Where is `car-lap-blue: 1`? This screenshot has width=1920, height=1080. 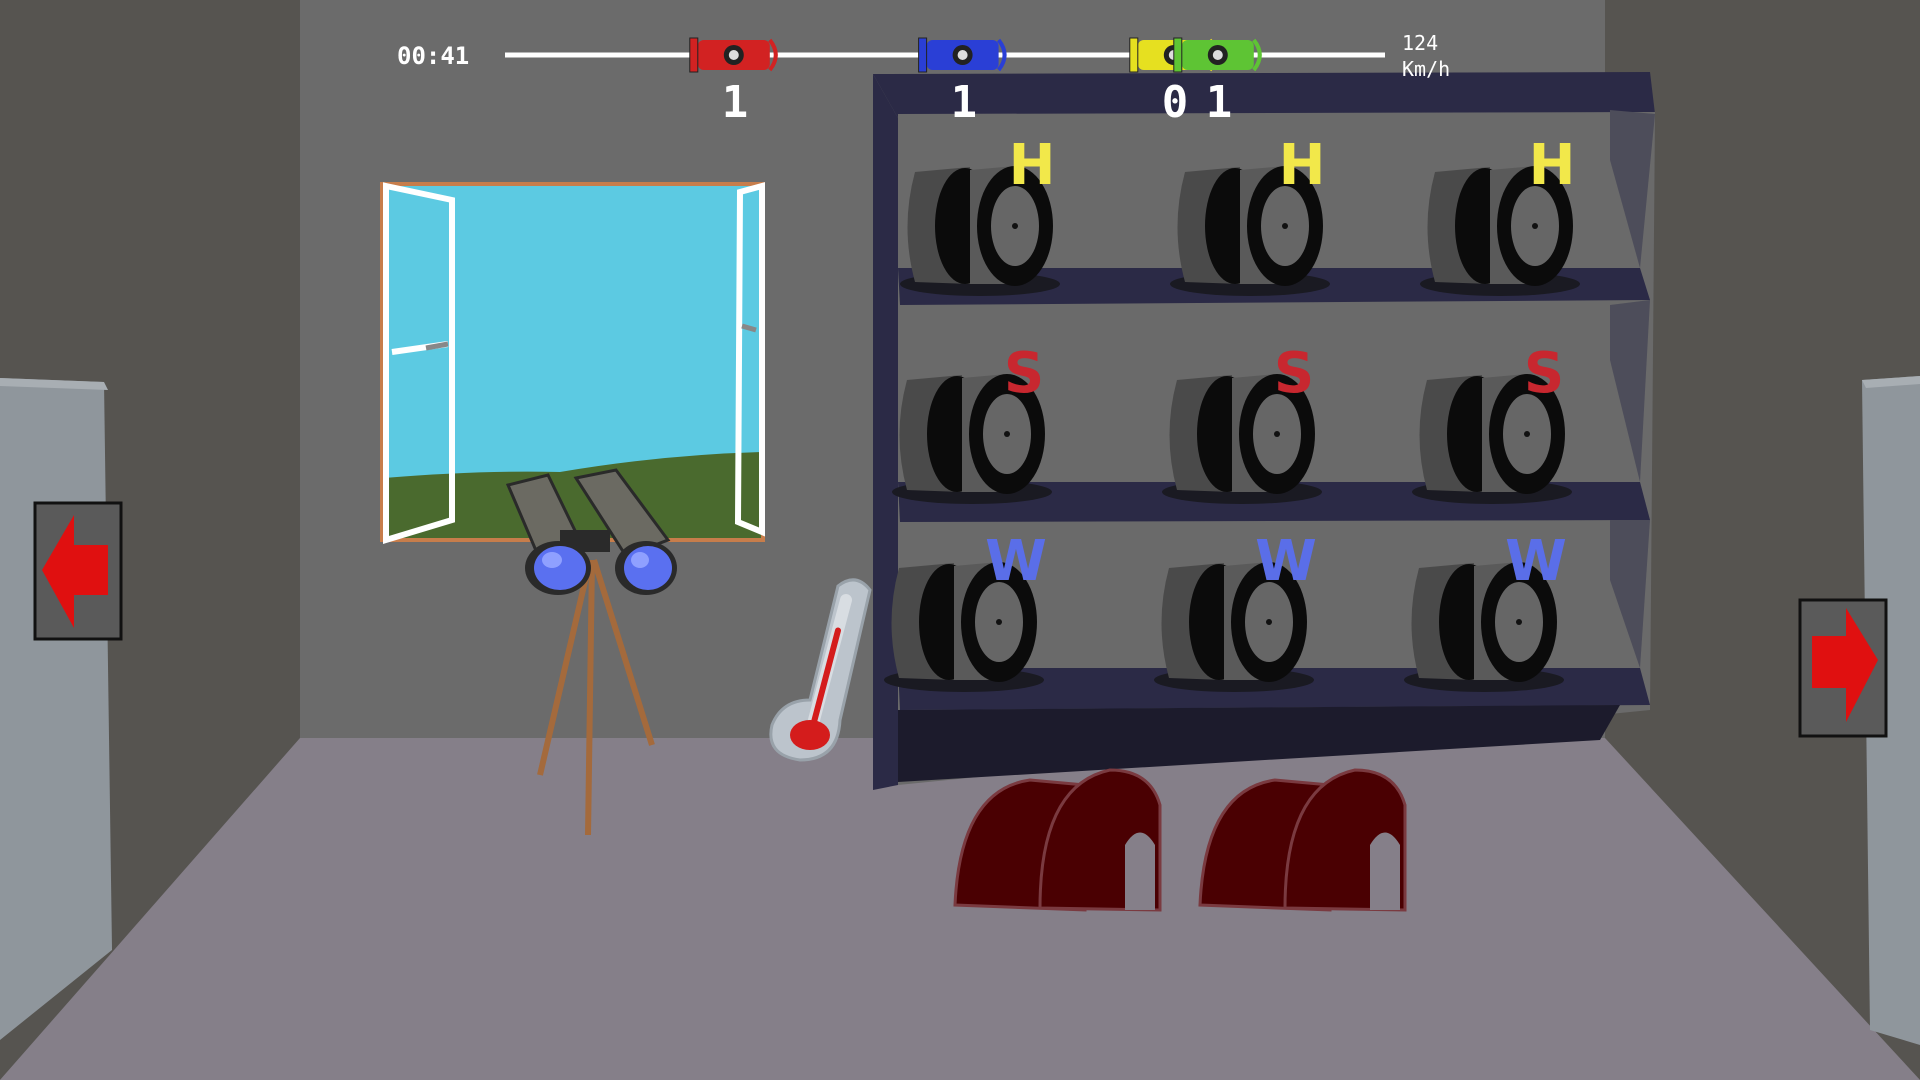
car-lap-blue: 1 is located at coordinates (964, 102).